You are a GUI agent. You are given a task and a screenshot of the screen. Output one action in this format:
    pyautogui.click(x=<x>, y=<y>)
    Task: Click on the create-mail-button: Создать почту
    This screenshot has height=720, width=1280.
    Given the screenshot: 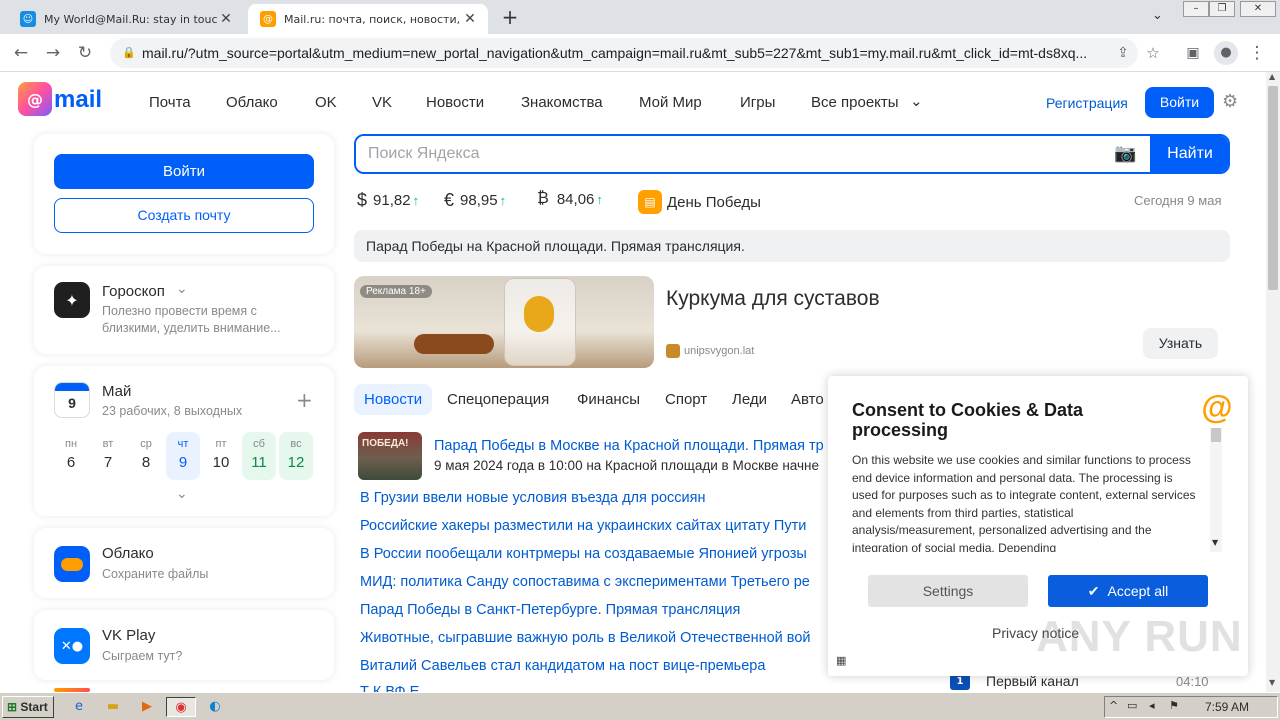 What is the action you would take?
    pyautogui.click(x=184, y=215)
    